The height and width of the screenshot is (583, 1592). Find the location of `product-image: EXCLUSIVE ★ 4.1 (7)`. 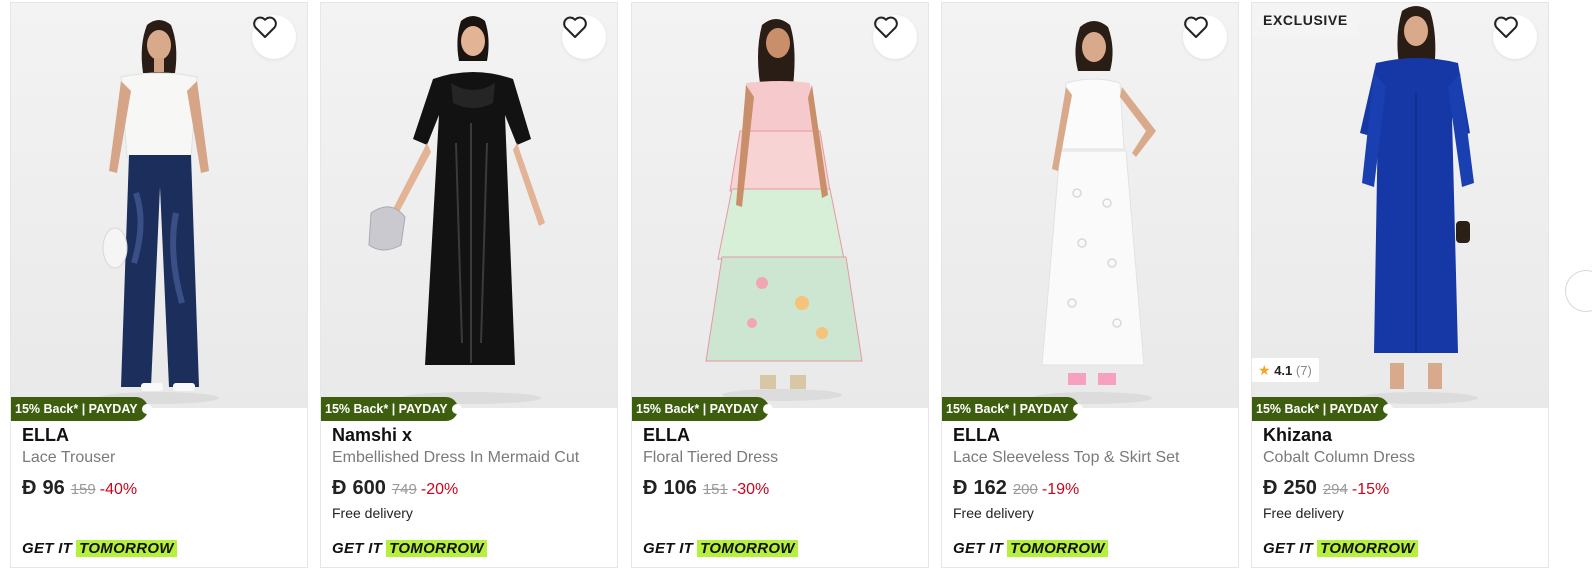

product-image: EXCLUSIVE ★ 4.1 (7) is located at coordinates (1400, 205).